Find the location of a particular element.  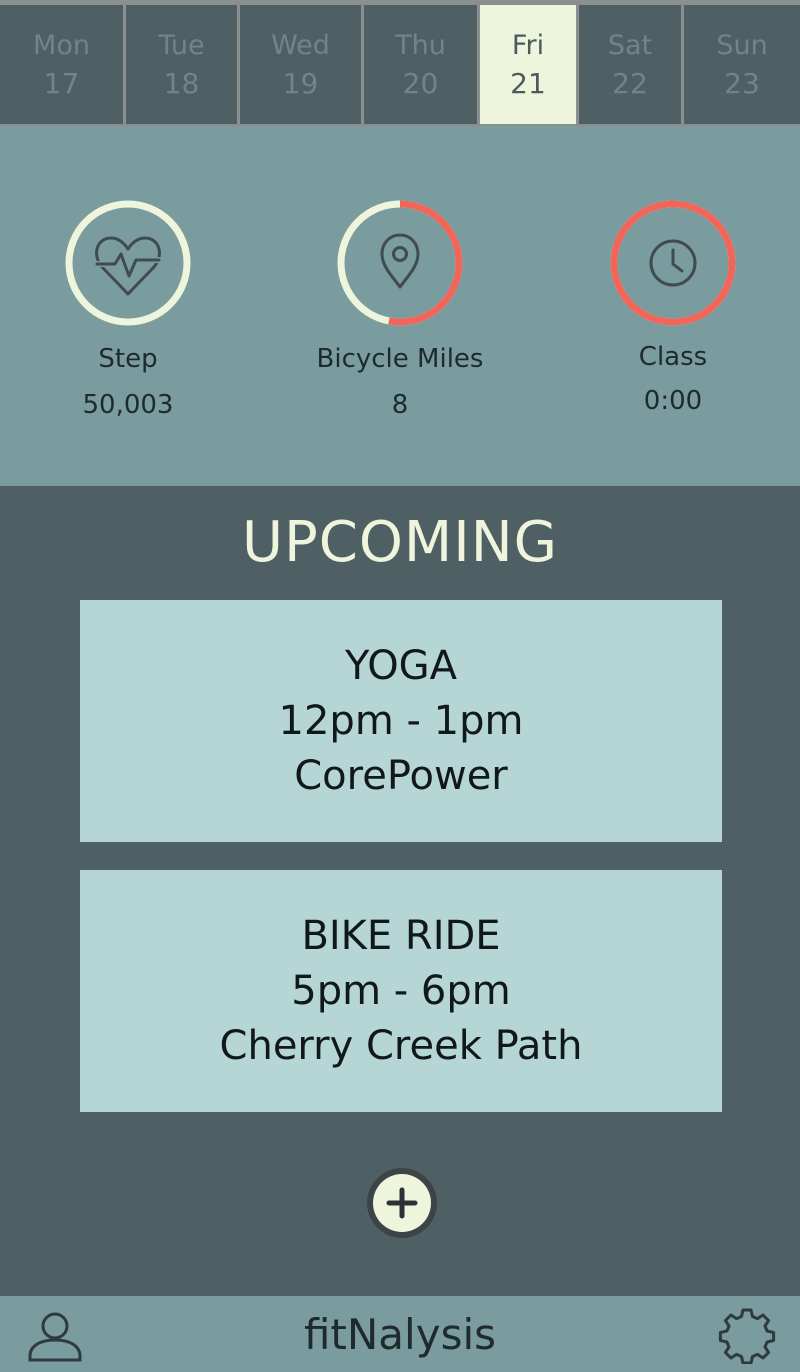

event-card: YOGA 12pm - 1pm CorePower is located at coordinates (401, 721).